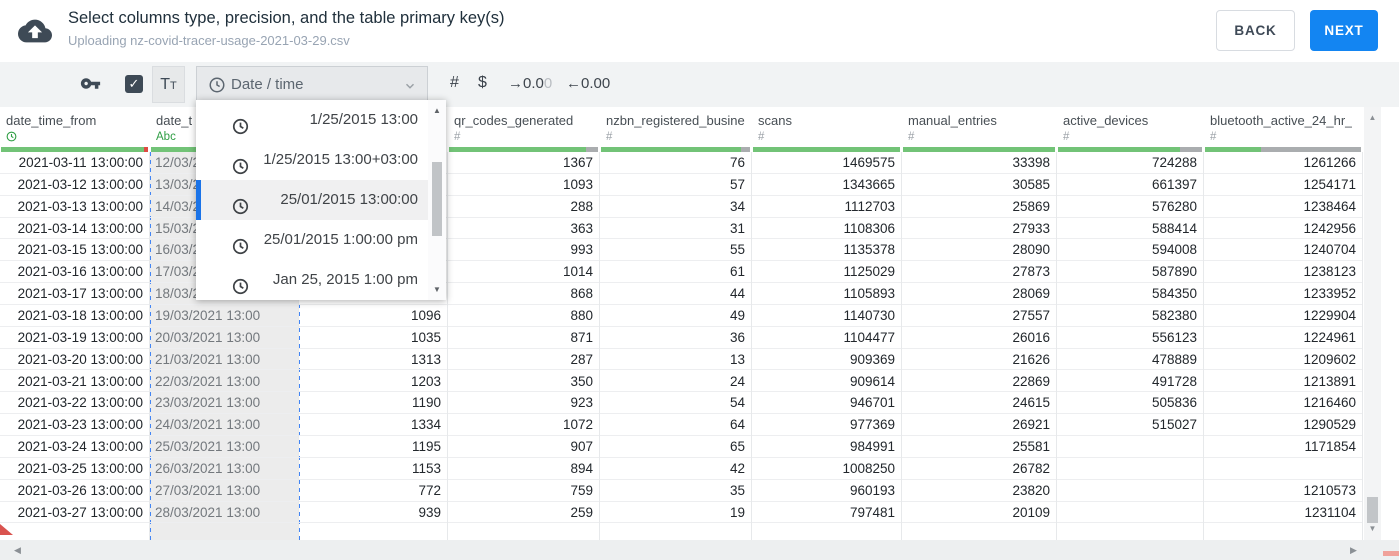  I want to click on vertical-scrollbar-thumb, so click(1372, 510).